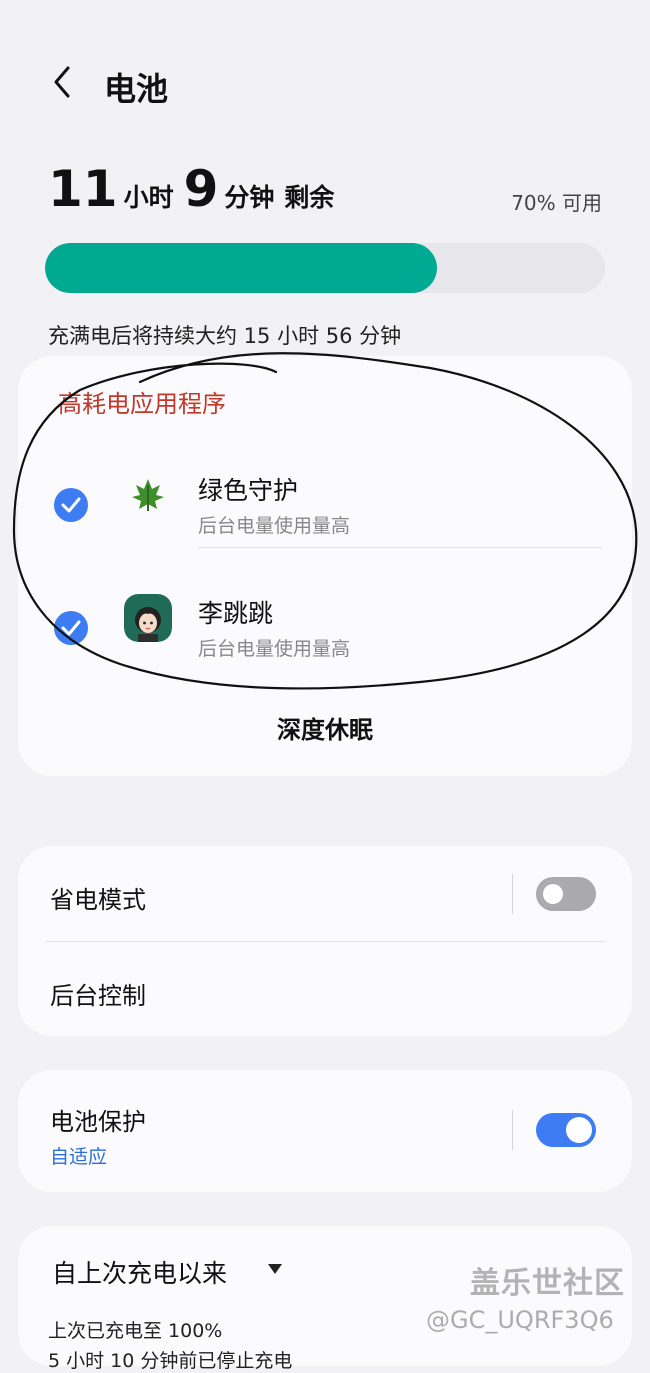  Describe the element at coordinates (201, 189) in the screenshot. I see `minutes-value: 9` at that location.